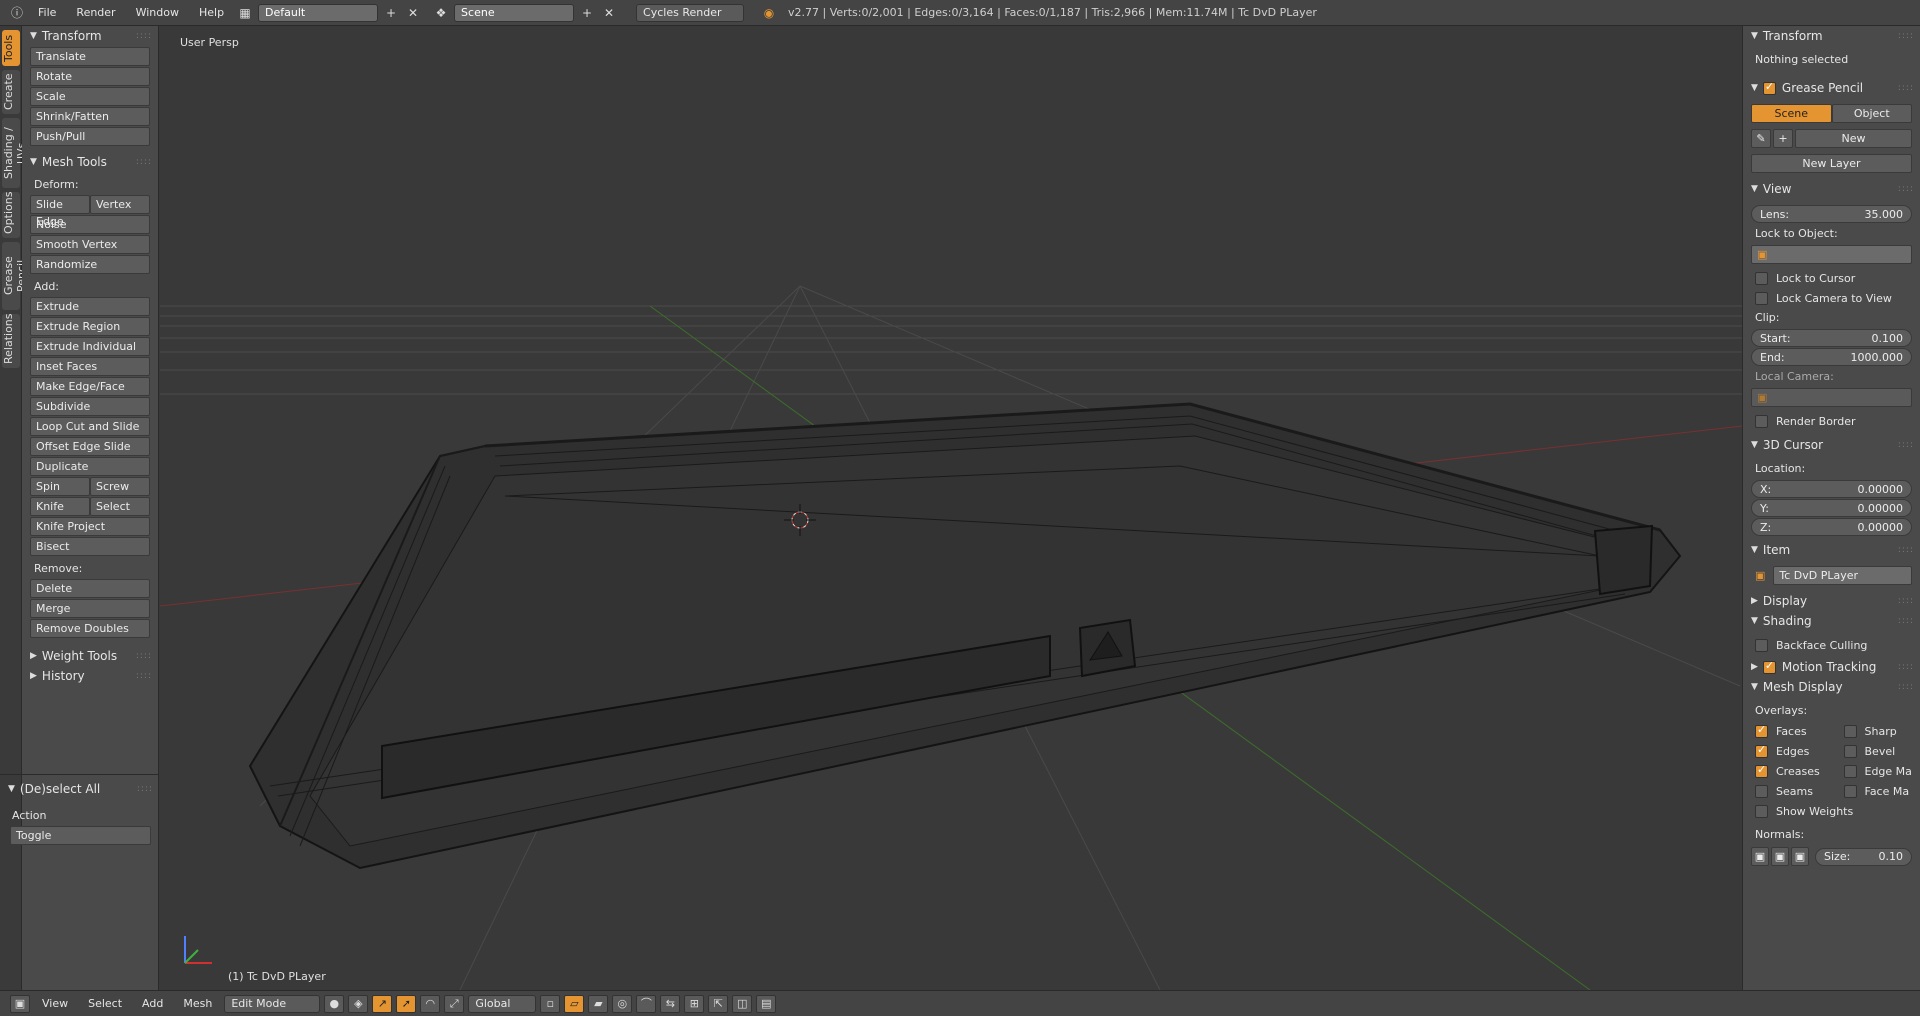 This screenshot has height=1016, width=1920. I want to click on menu-mesh: Mesh, so click(197, 1003).